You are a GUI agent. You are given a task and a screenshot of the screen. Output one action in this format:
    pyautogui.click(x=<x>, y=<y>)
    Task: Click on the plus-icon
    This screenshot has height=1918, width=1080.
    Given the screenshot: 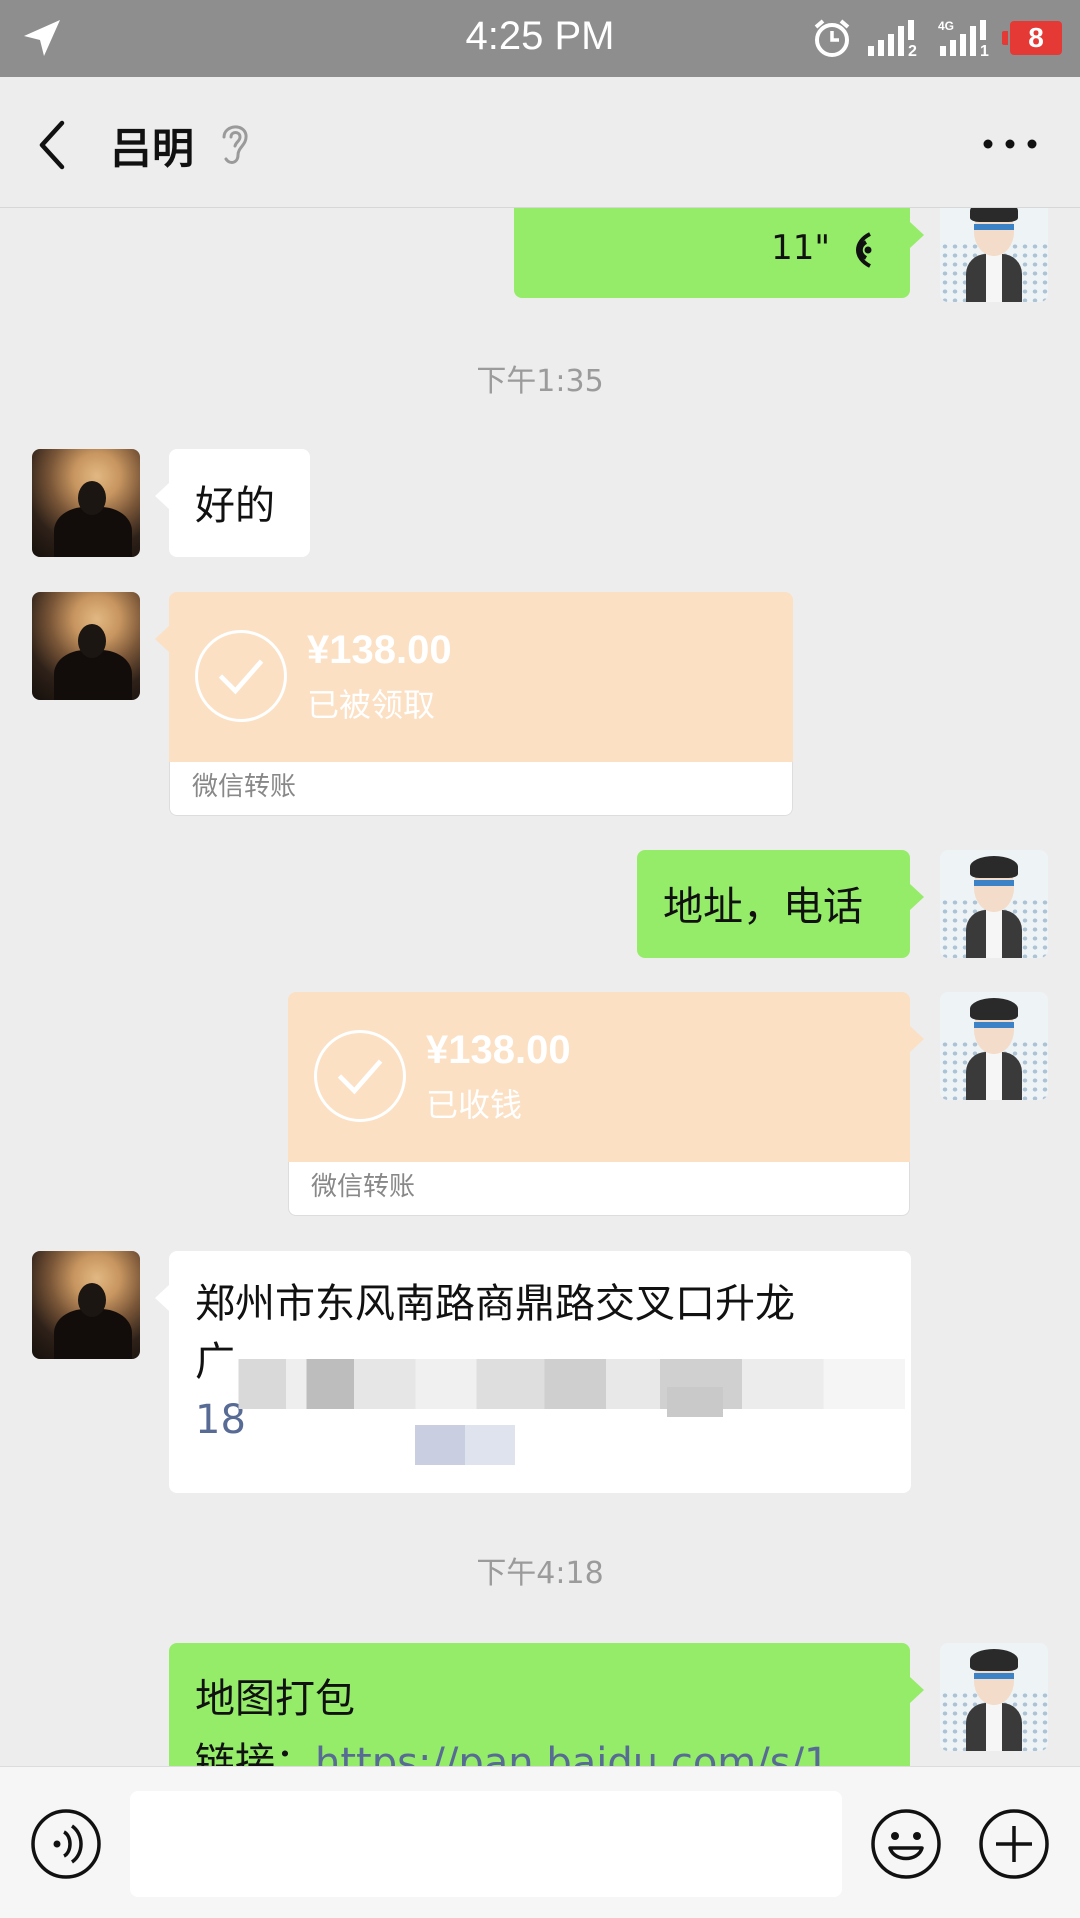 What is the action you would take?
    pyautogui.click(x=1014, y=1844)
    